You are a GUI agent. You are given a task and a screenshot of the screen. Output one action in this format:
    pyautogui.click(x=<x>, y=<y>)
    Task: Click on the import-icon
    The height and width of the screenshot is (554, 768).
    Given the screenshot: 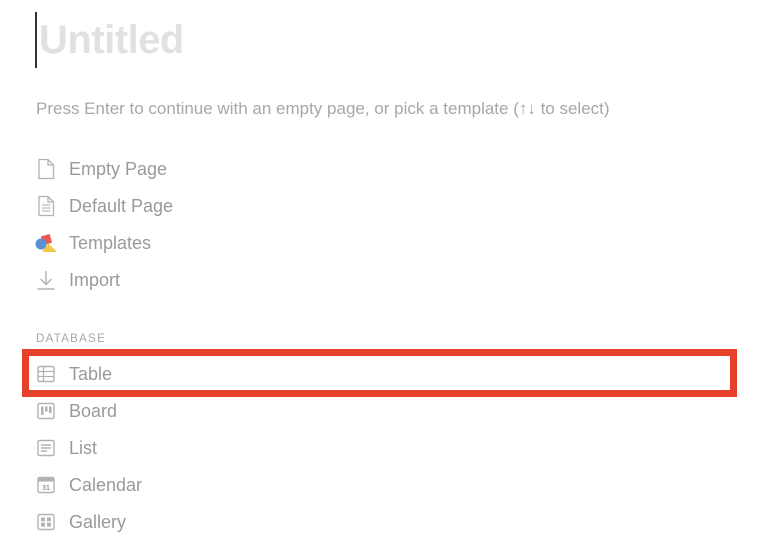 What is the action you would take?
    pyautogui.click(x=46, y=280)
    